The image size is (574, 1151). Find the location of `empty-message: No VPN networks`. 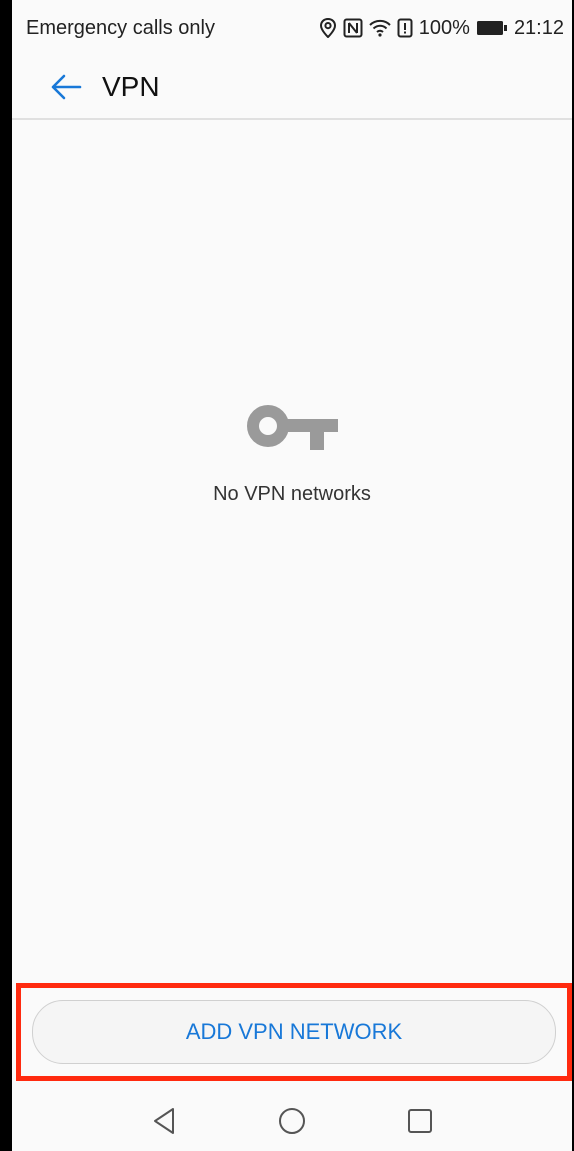

empty-message: No VPN networks is located at coordinates (292, 494).